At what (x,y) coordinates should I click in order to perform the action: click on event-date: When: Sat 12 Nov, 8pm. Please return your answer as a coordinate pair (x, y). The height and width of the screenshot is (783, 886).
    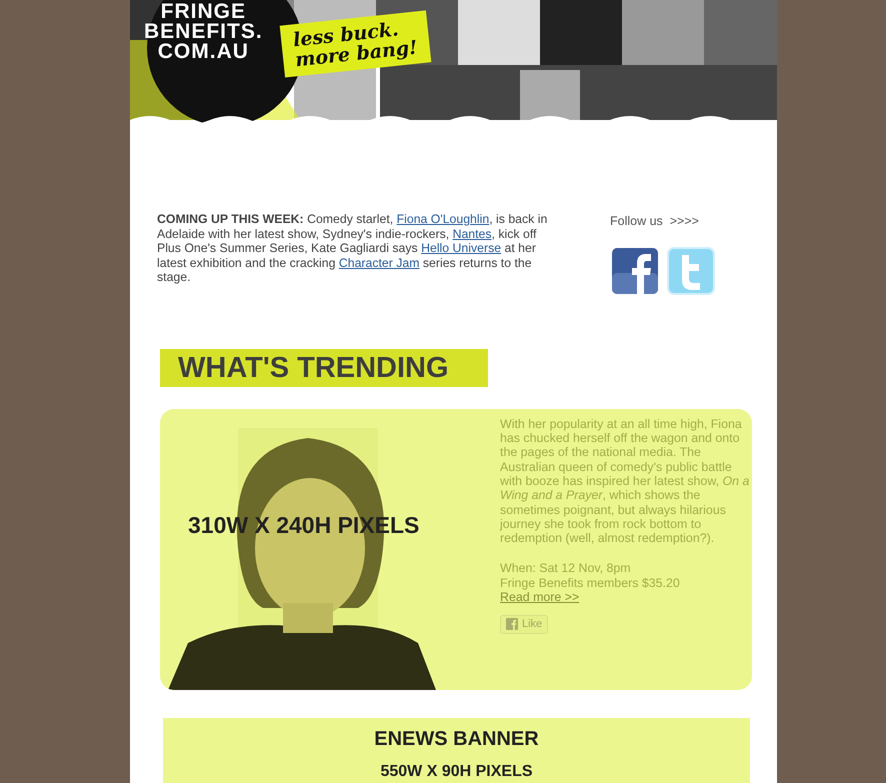
    Looking at the image, I should click on (566, 568).